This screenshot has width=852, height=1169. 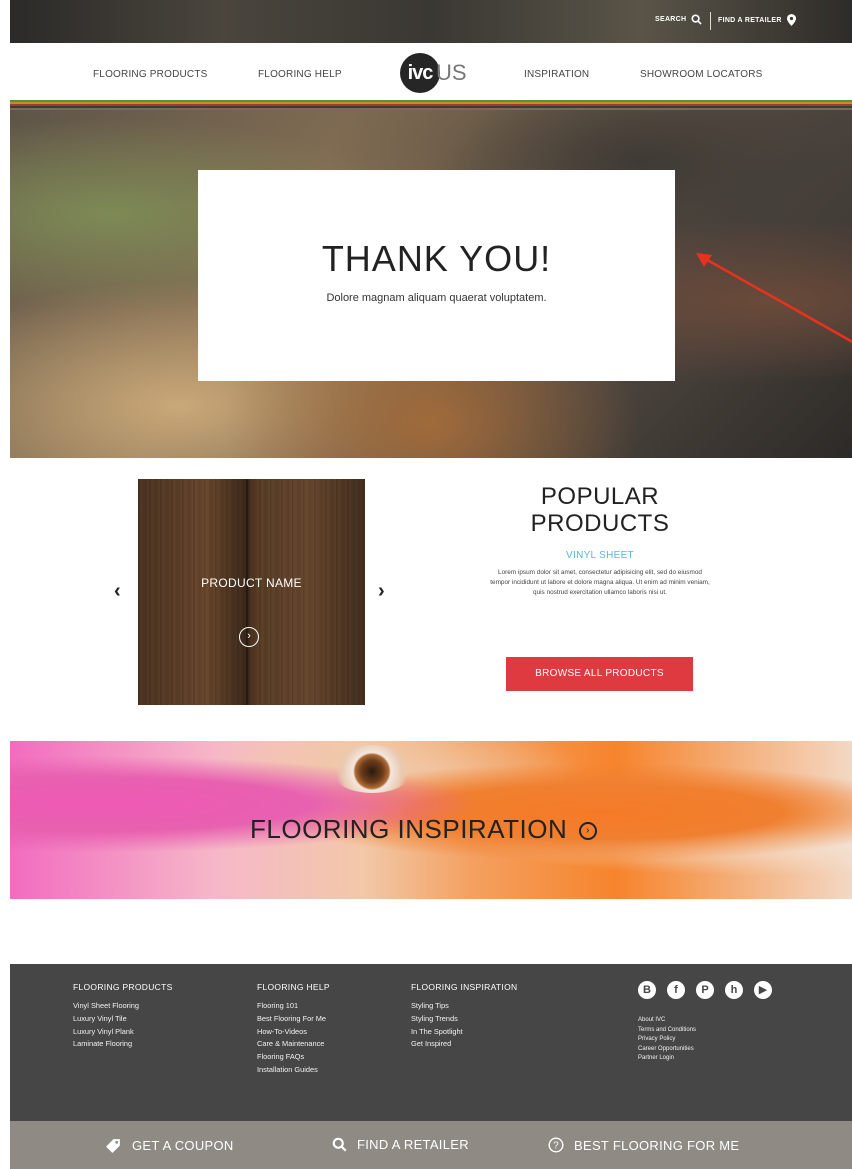 I want to click on eye-photo-detail, so click(x=372, y=769).